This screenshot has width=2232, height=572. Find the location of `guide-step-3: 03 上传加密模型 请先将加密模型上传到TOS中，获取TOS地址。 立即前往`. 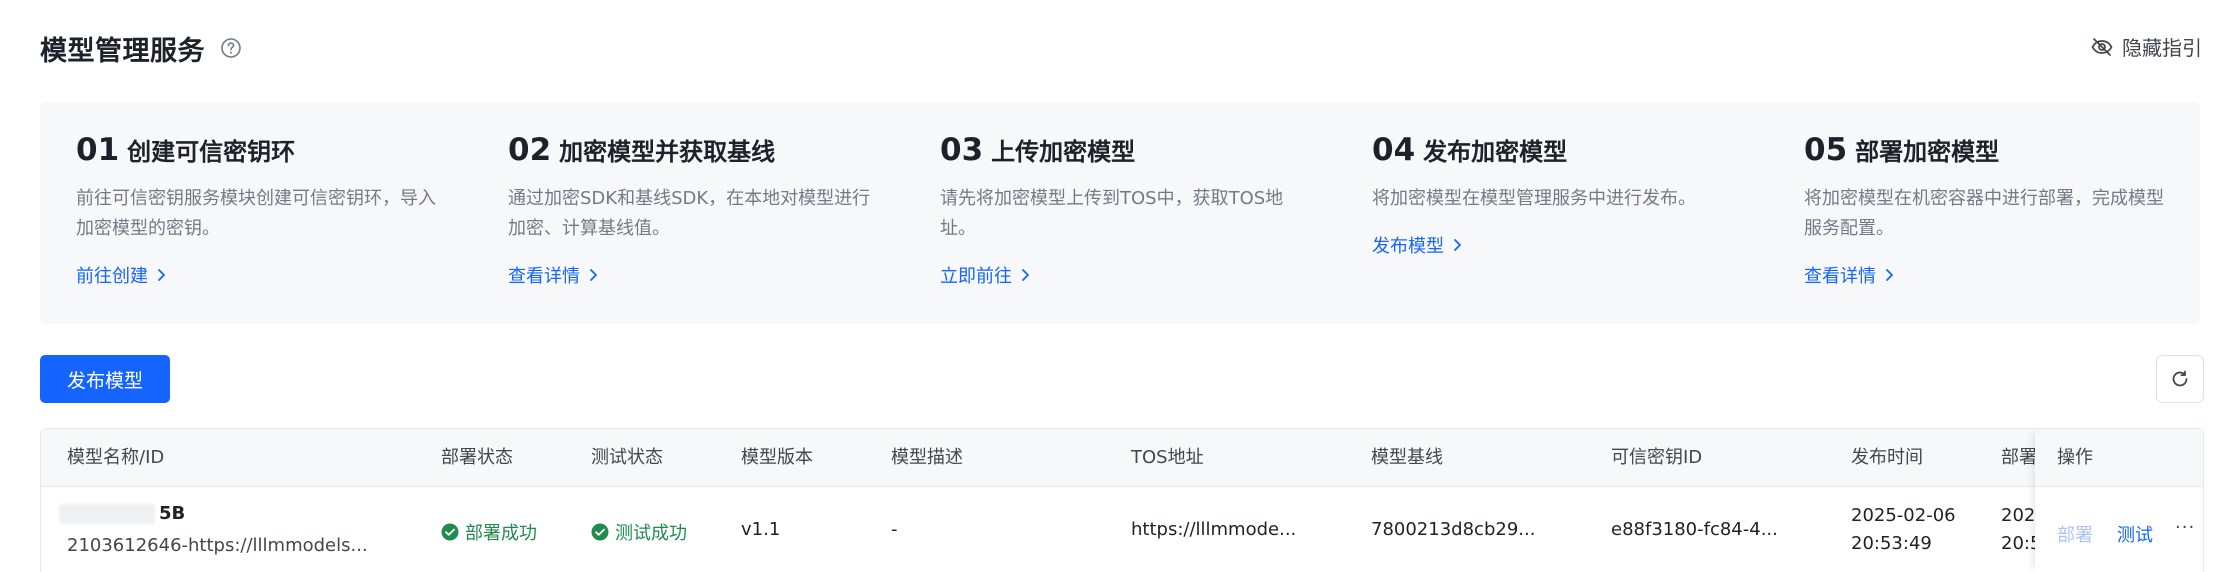

guide-step-3: 03 上传加密模型 请先将加密模型上传到TOS中，获取TOS地址。 立即前往 is located at coordinates (1120, 213).